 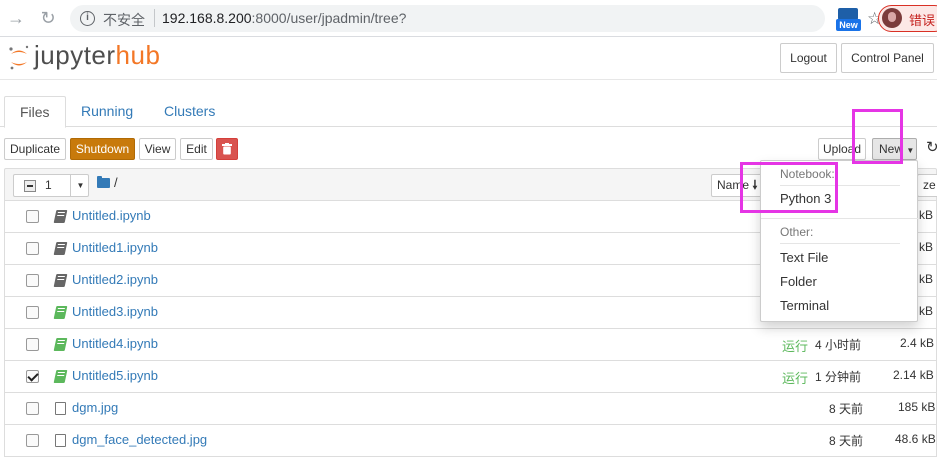 I want to click on view-button: View, so click(x=157, y=149).